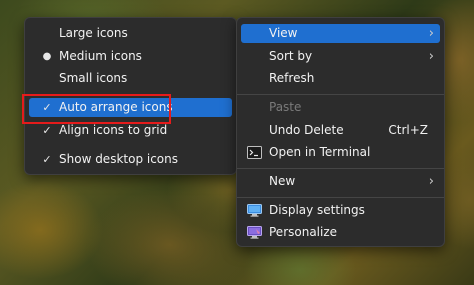 The height and width of the screenshot is (285, 474). What do you see at coordinates (254, 210) in the screenshot?
I see `display-icon` at bounding box center [254, 210].